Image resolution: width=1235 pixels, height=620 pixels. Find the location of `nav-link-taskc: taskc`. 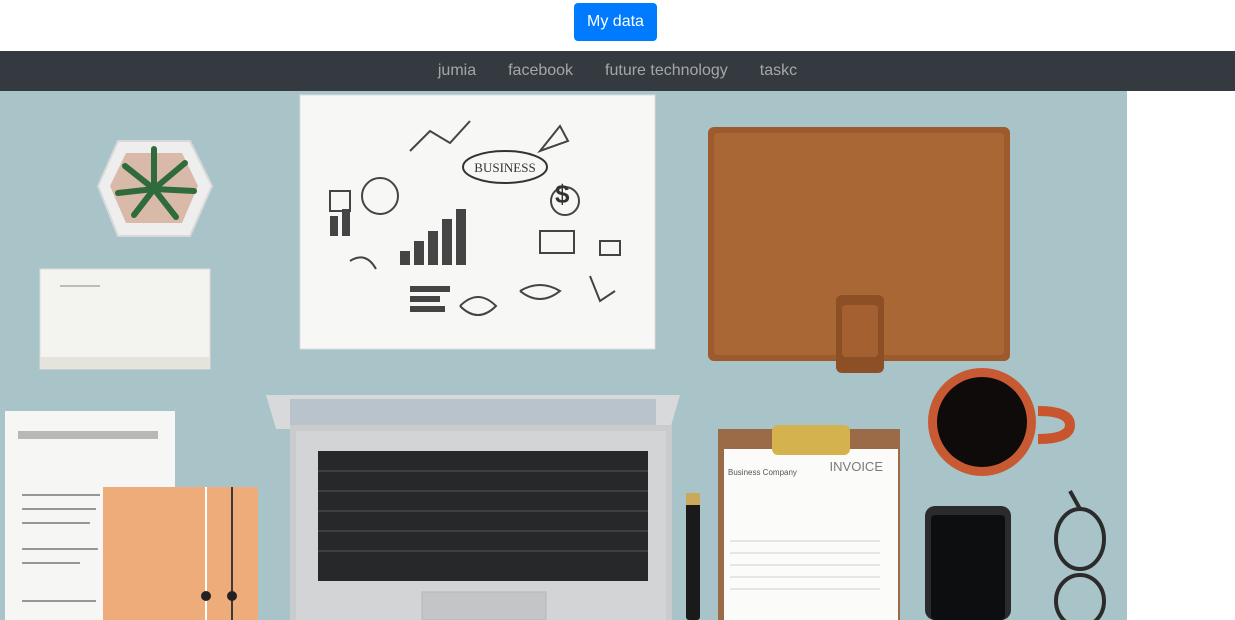

nav-link-taskc: taskc is located at coordinates (778, 71).